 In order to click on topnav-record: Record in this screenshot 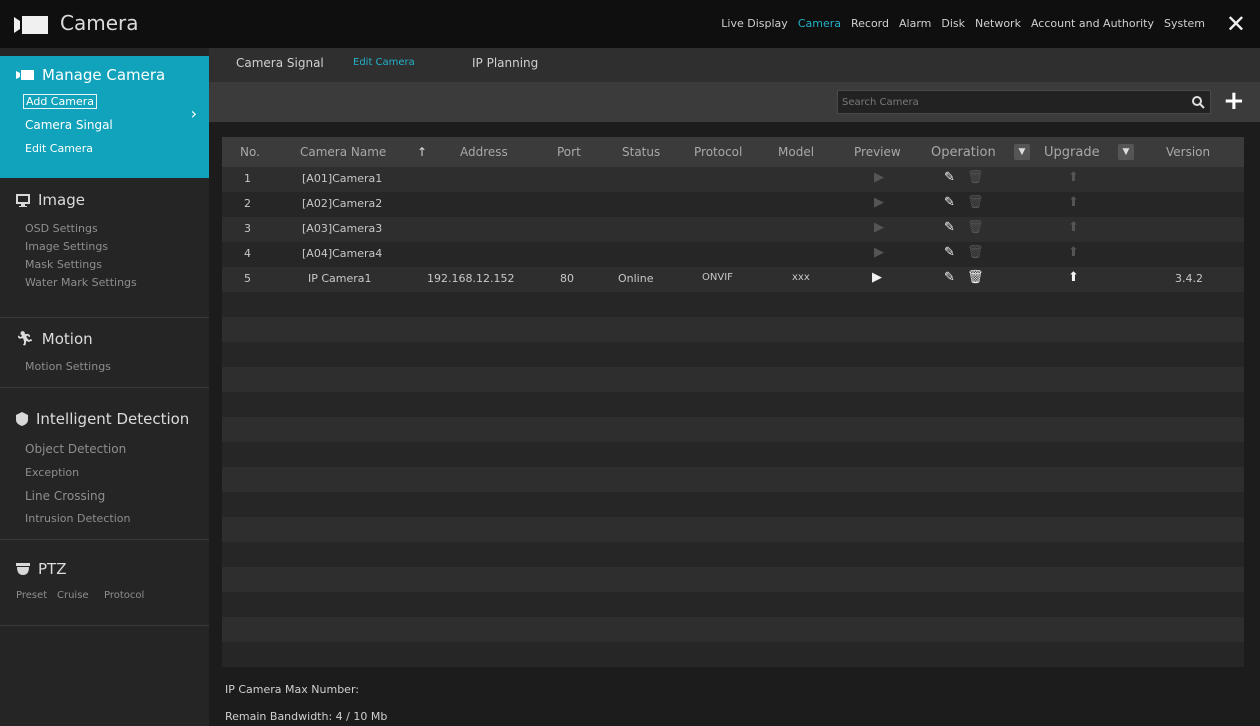, I will do `click(870, 23)`.